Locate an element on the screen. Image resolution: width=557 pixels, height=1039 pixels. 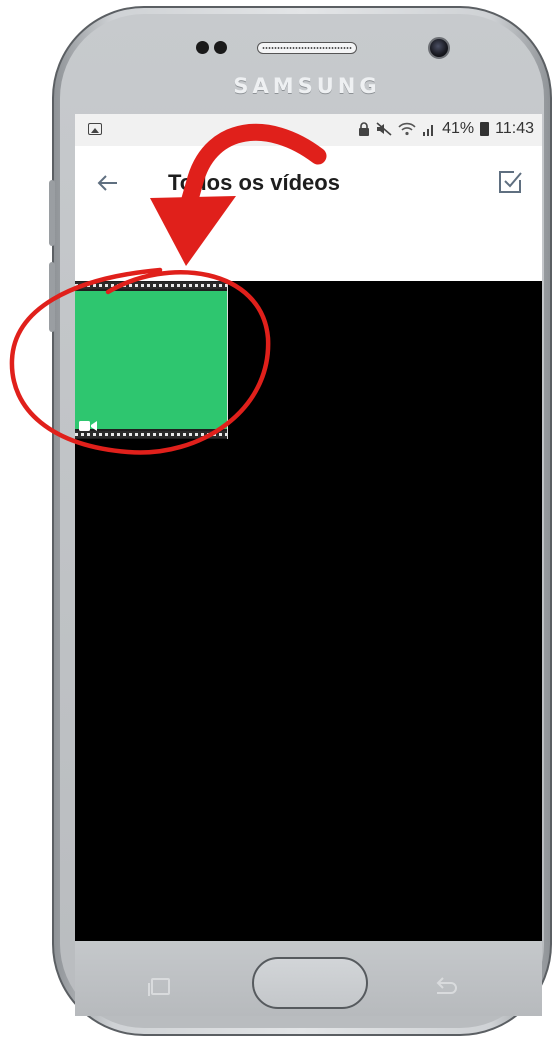
checkbox-icon is located at coordinates (510, 182).